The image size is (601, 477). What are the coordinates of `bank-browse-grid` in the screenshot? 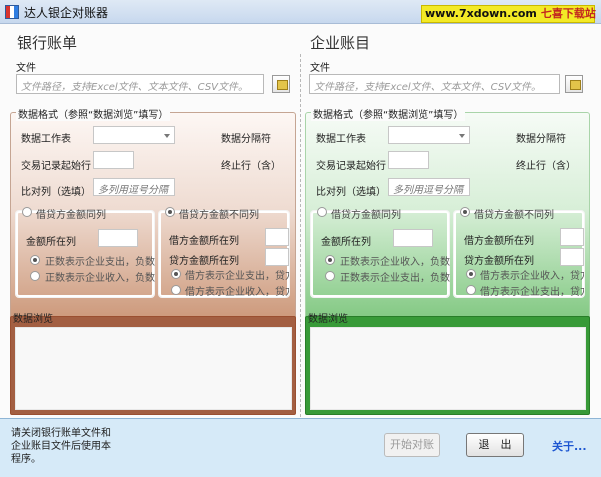 It's located at (153, 368).